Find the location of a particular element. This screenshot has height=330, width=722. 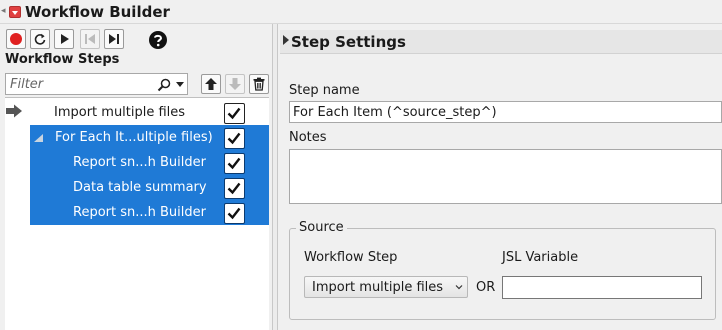

help-icon is located at coordinates (158, 40).